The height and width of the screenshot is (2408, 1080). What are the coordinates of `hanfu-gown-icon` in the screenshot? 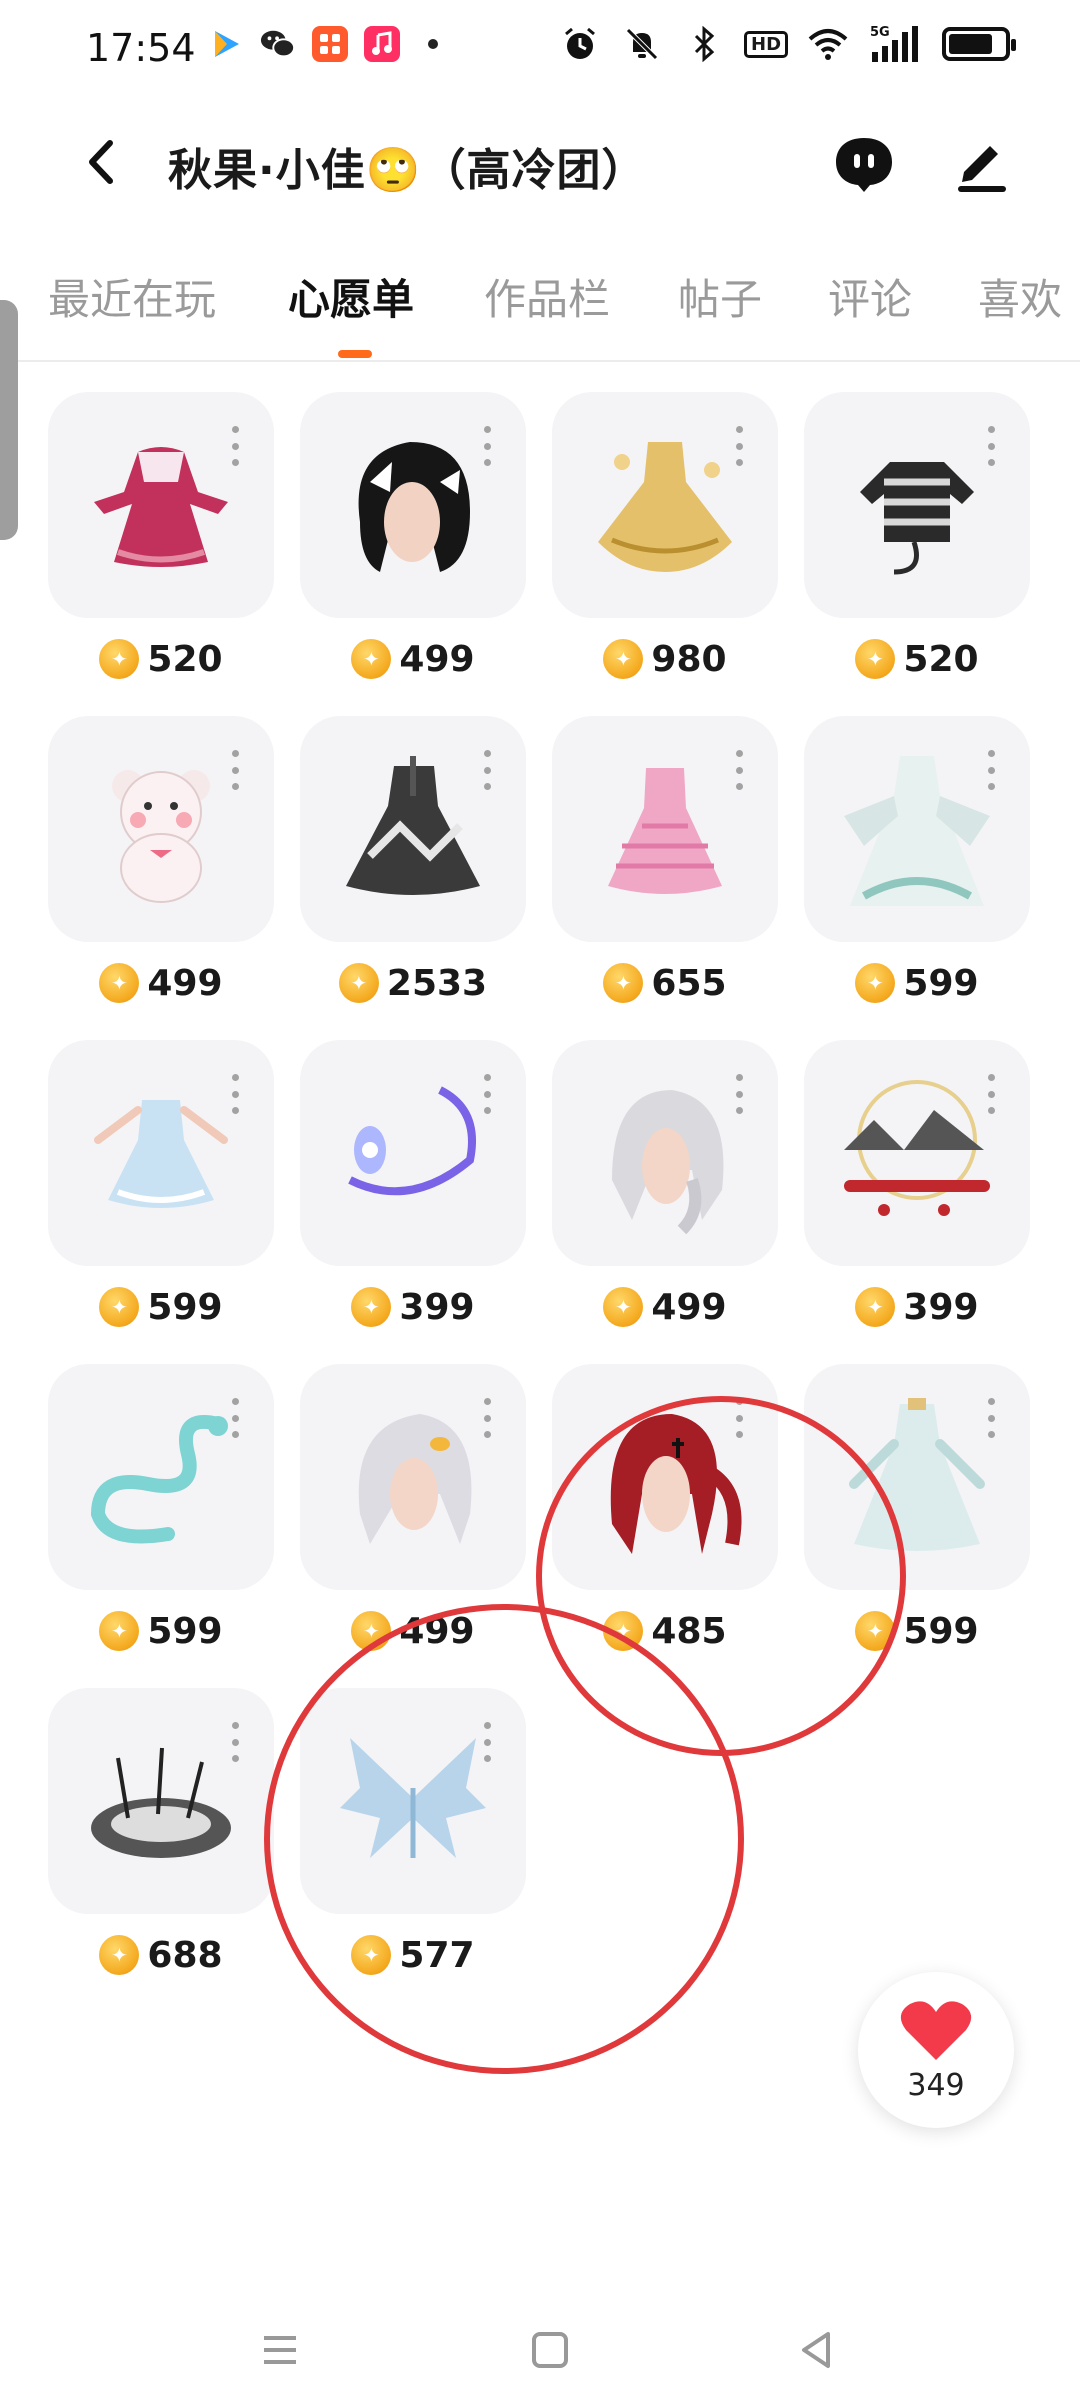 It's located at (917, 831).